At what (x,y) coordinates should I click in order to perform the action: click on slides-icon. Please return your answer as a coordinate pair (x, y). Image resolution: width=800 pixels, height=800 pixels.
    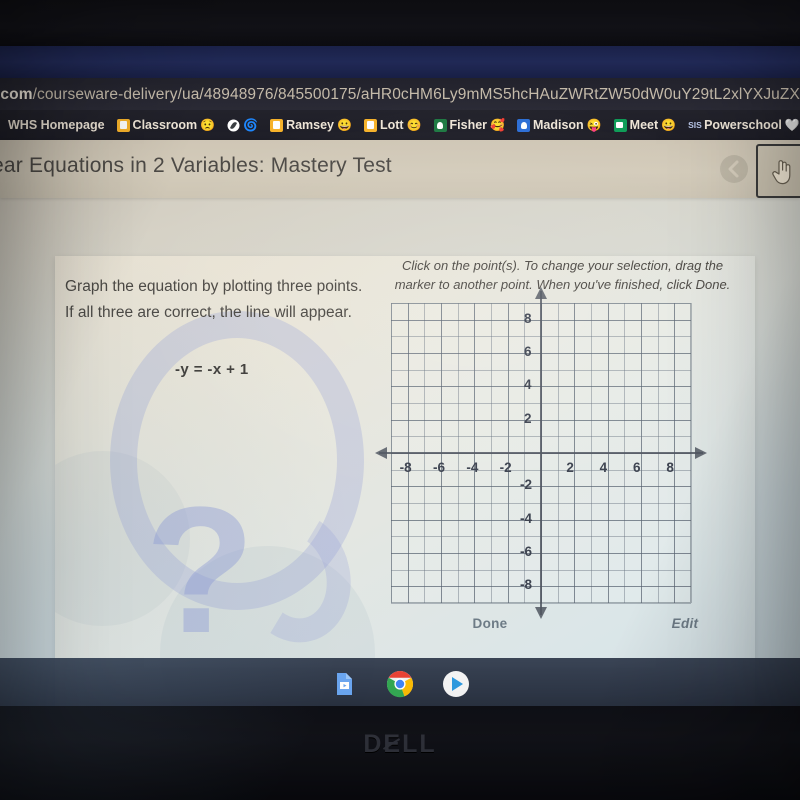
    Looking at the image, I should click on (344, 684).